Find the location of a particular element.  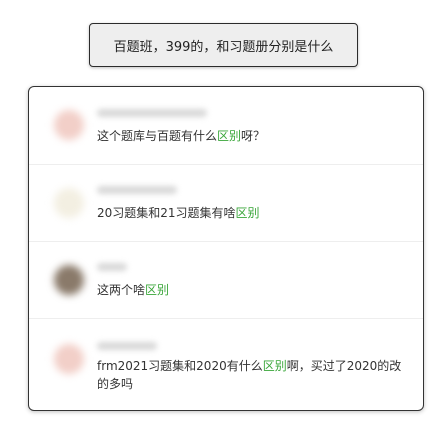

result-comment: 这两个啥区别 is located at coordinates (133, 290).